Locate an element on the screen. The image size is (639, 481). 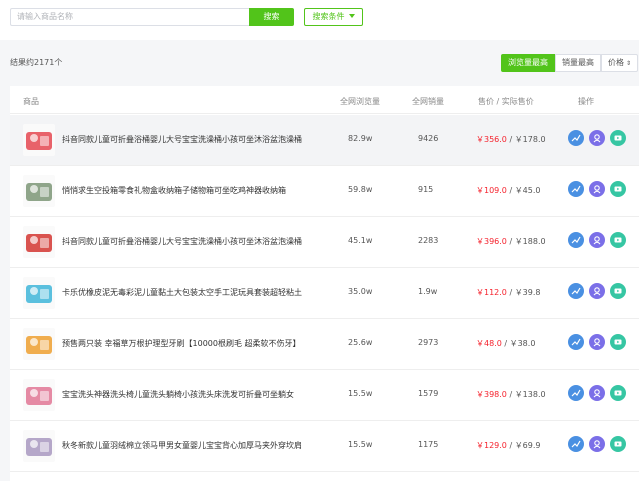
search-conditions-label: 搜索条件 is located at coordinates (328, 16).